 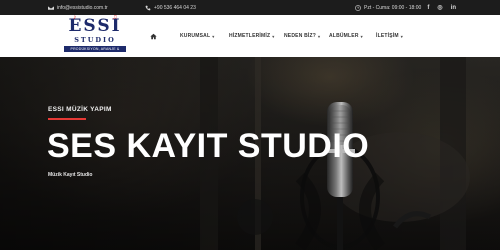 I want to click on menu-item-kurumsal: KURUMSAL ▾, so click(x=197, y=36).